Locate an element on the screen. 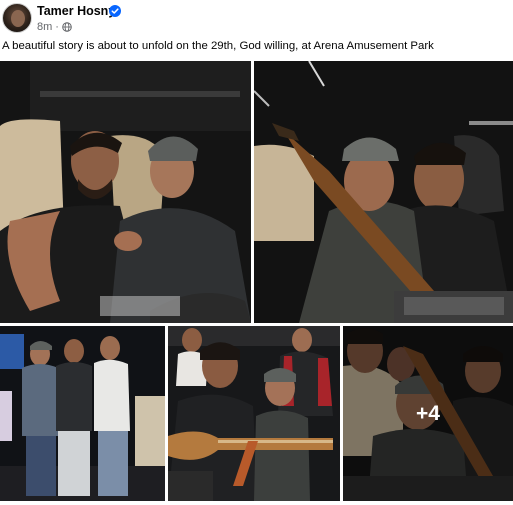 This screenshot has height=505, width=513. photo-3-image is located at coordinates (82, 413).